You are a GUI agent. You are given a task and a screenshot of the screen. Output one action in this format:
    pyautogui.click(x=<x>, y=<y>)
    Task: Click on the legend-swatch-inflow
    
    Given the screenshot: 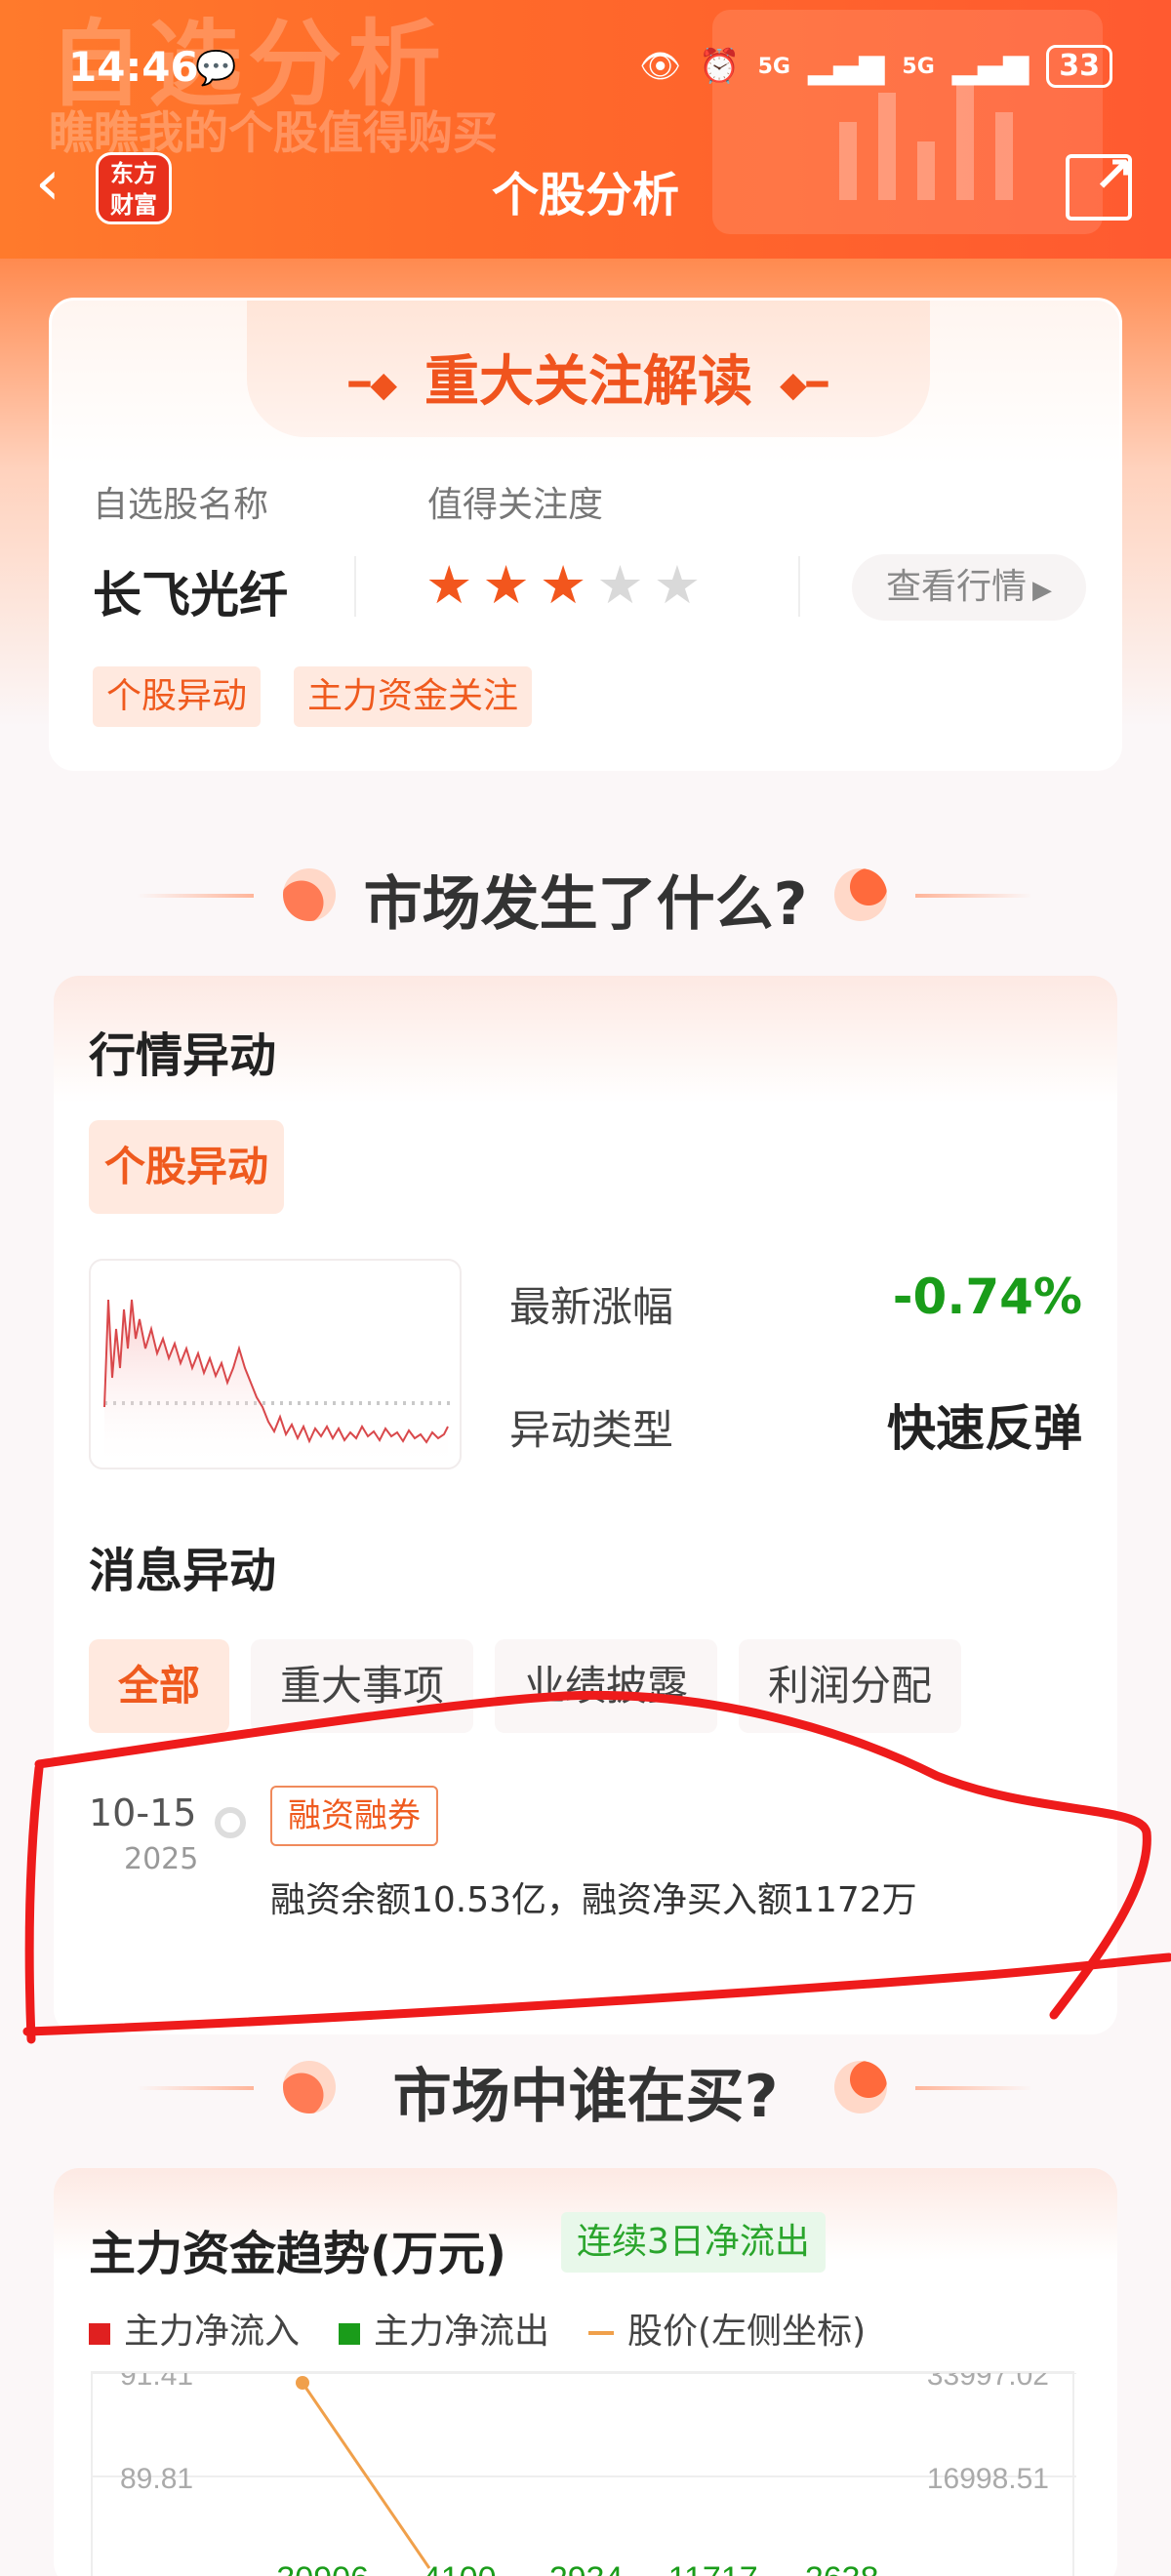 What is the action you would take?
    pyautogui.click(x=99, y=2334)
    